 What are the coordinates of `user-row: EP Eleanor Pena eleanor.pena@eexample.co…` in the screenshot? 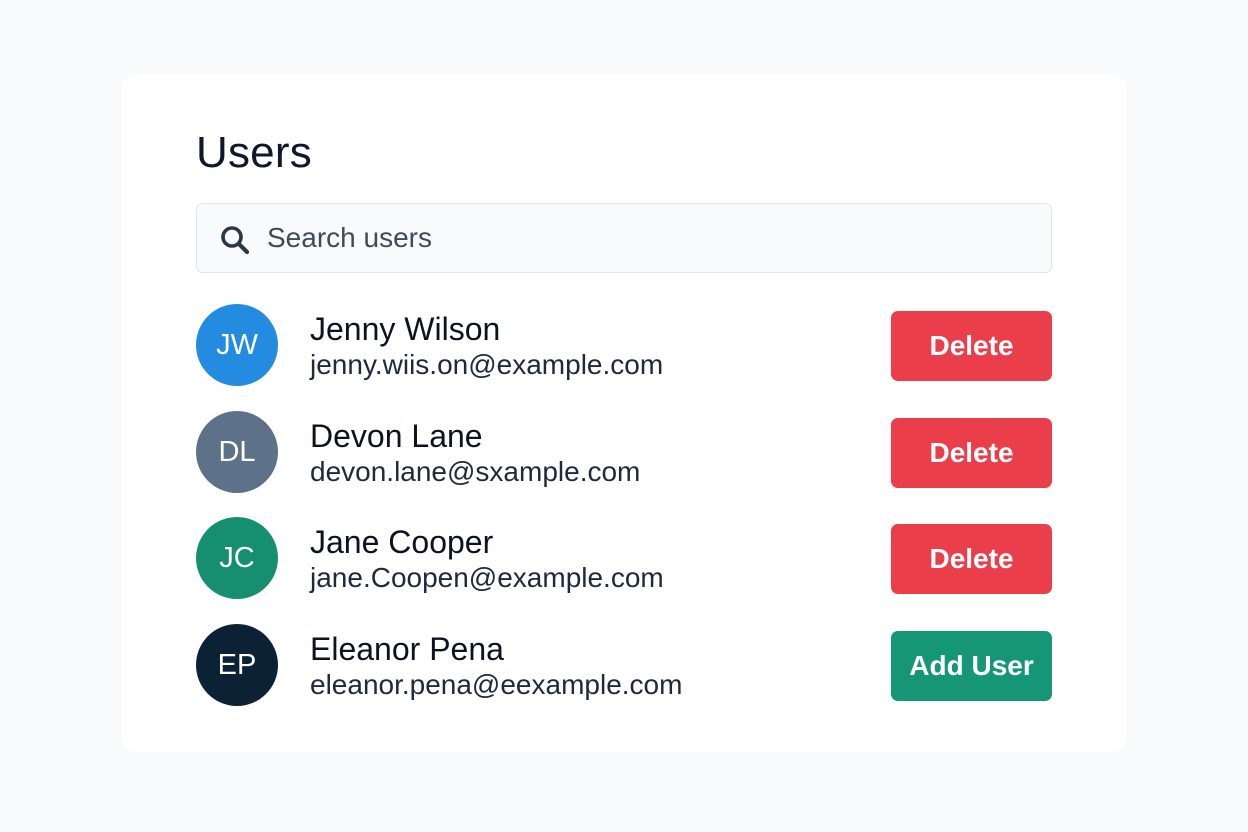 It's located at (624, 665).